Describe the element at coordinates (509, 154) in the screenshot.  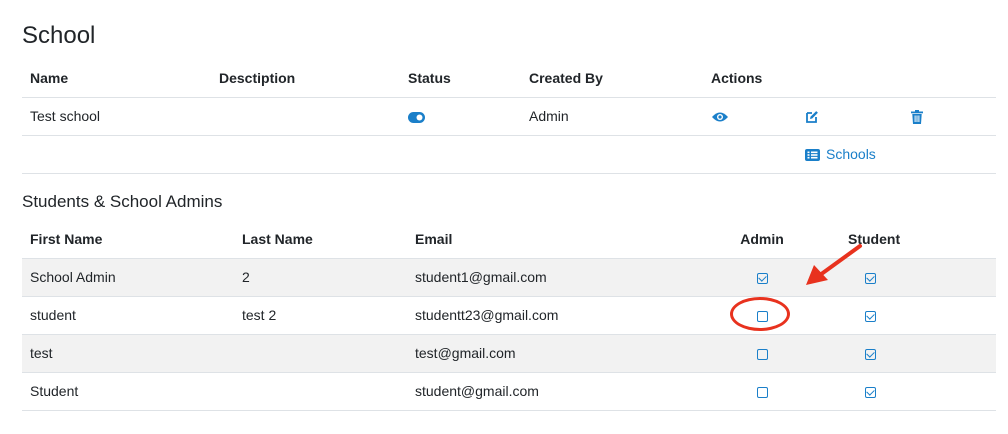
I see `table-row: Schools` at that location.